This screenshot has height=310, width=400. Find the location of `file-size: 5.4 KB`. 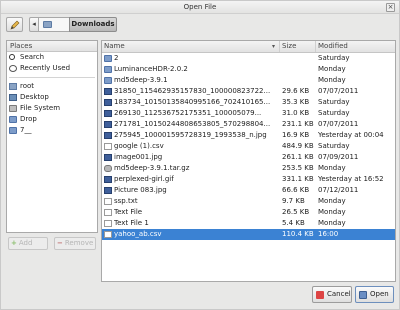

file-size: 5.4 KB is located at coordinates (293, 223).